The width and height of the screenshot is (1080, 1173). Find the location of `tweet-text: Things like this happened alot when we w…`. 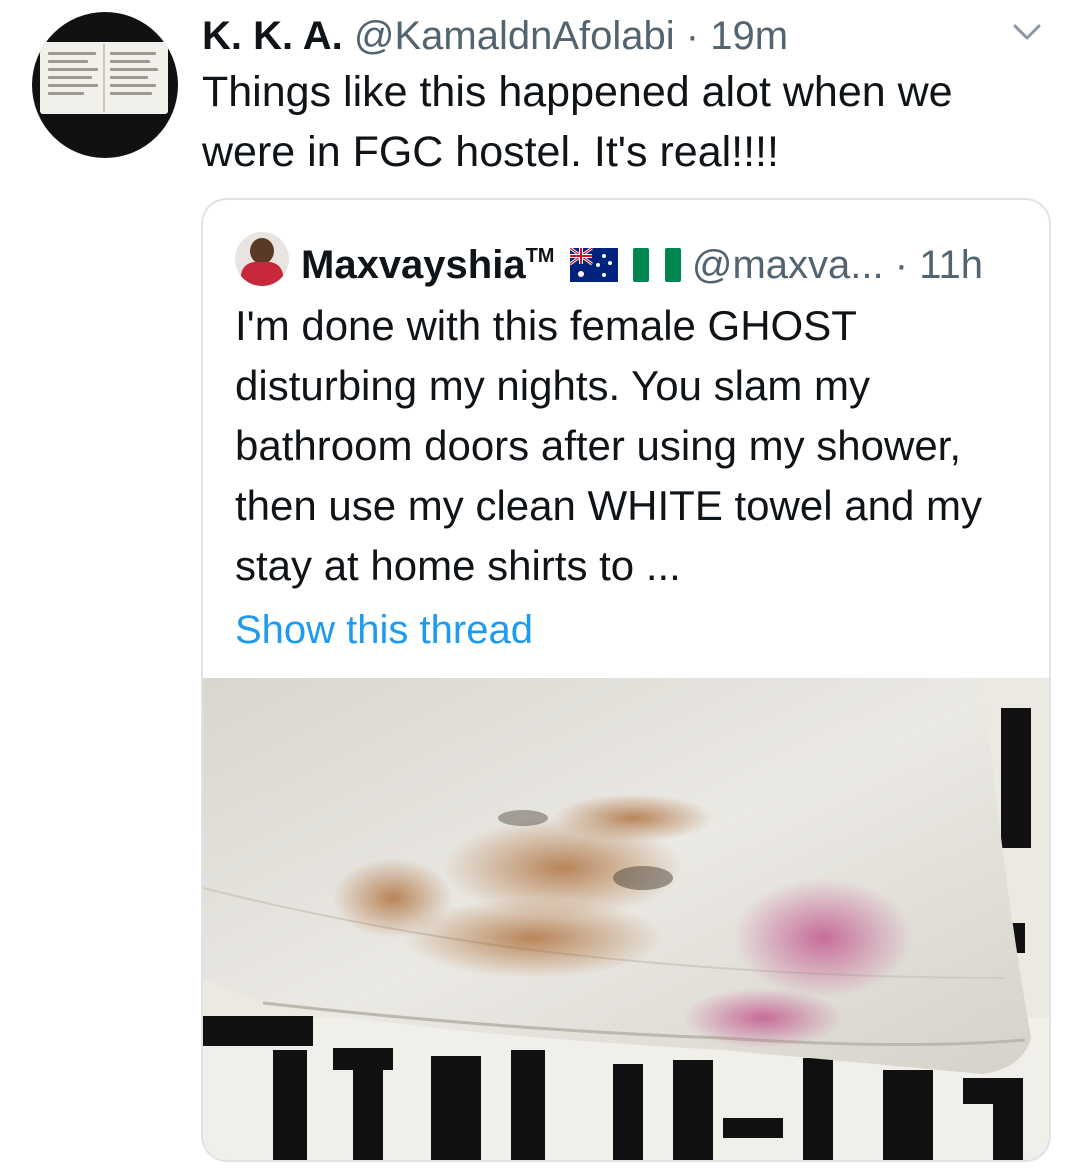

tweet-text: Things like this happened alot when we w… is located at coordinates (577, 122).